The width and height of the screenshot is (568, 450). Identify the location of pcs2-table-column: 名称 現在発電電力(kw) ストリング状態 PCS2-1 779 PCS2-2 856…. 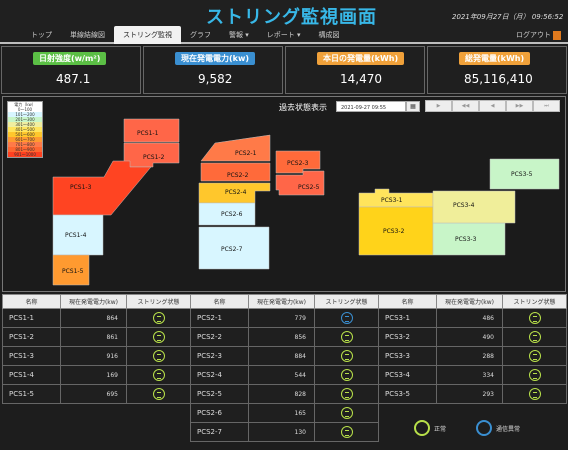
(284, 368).